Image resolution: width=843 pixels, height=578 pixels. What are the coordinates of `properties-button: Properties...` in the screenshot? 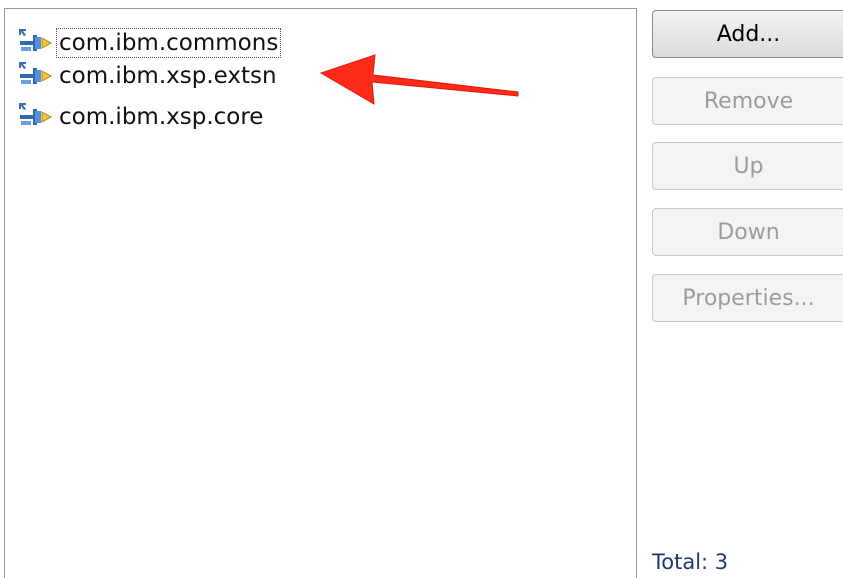 It's located at (747, 298).